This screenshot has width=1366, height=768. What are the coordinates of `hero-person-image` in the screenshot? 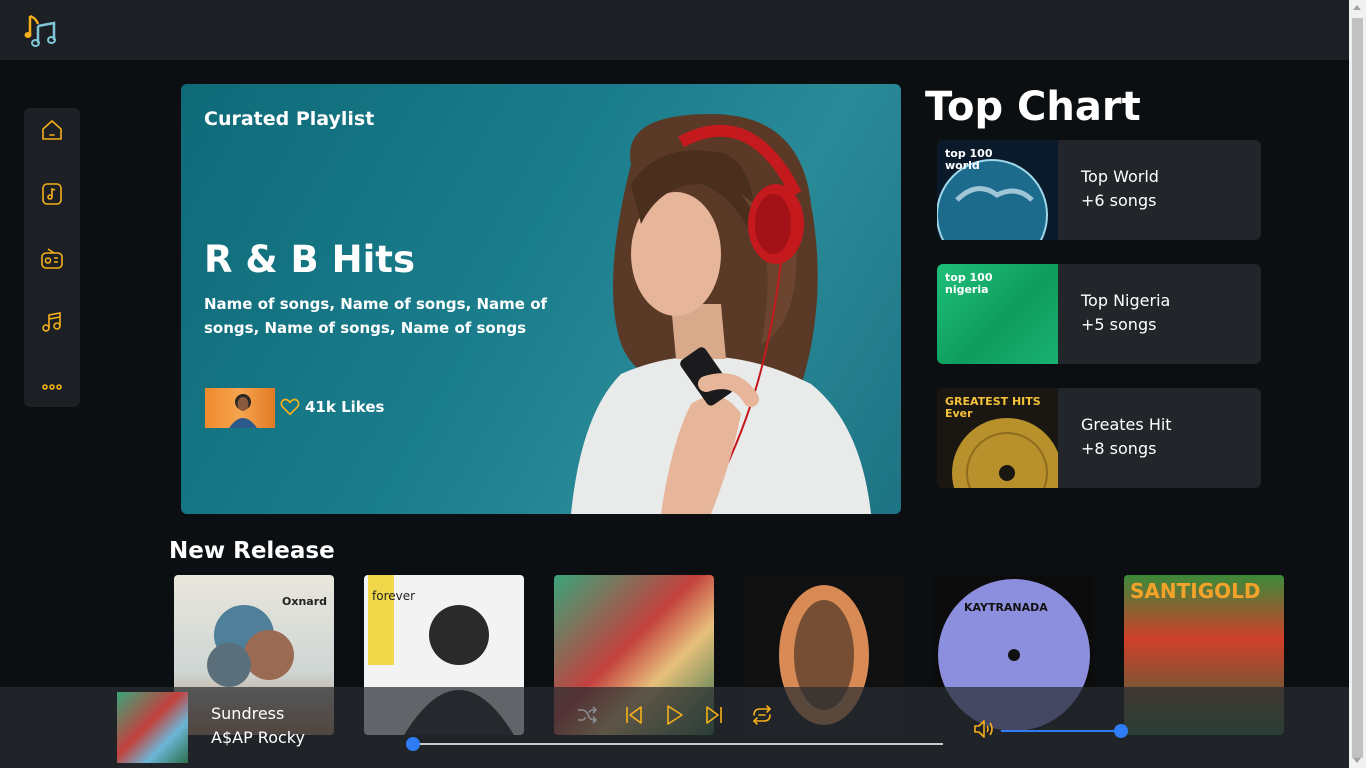 It's located at (721, 314).